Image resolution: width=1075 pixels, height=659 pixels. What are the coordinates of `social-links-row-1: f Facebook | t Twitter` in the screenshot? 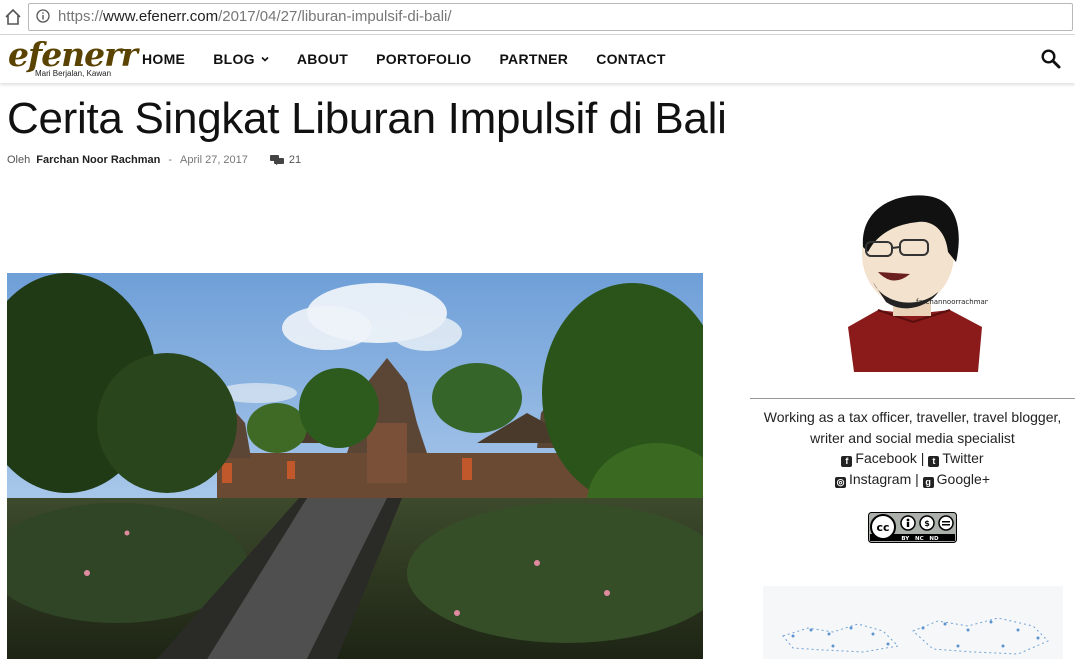 It's located at (912, 458).